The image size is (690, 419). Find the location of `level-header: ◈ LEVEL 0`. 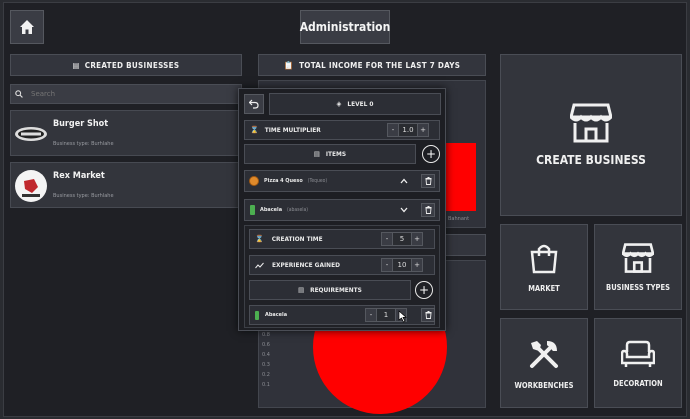

level-header: ◈ LEVEL 0 is located at coordinates (355, 104).